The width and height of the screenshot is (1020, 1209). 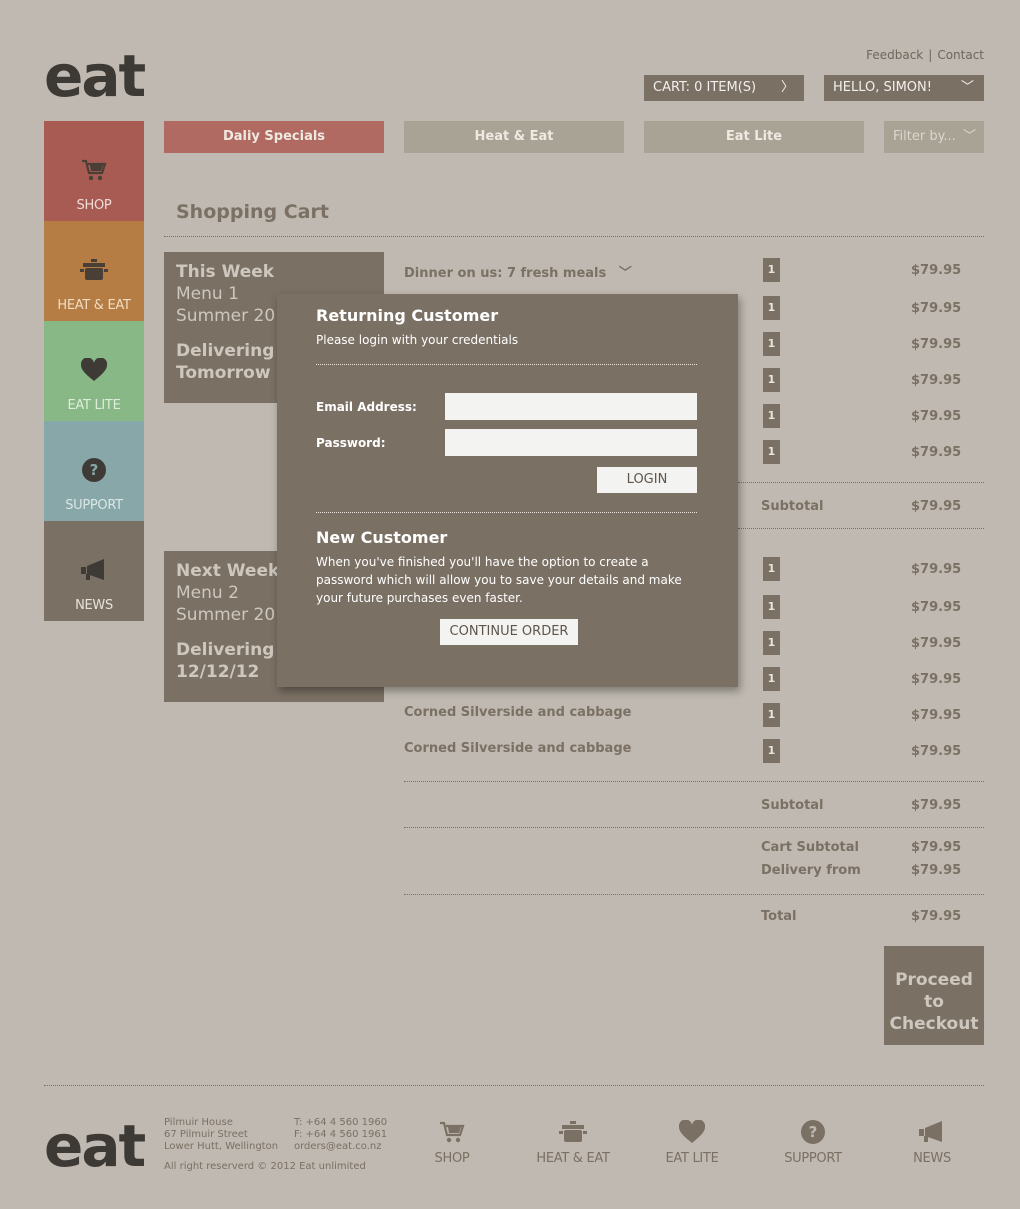 I want to click on login-button: LOGIN, so click(x=647, y=480).